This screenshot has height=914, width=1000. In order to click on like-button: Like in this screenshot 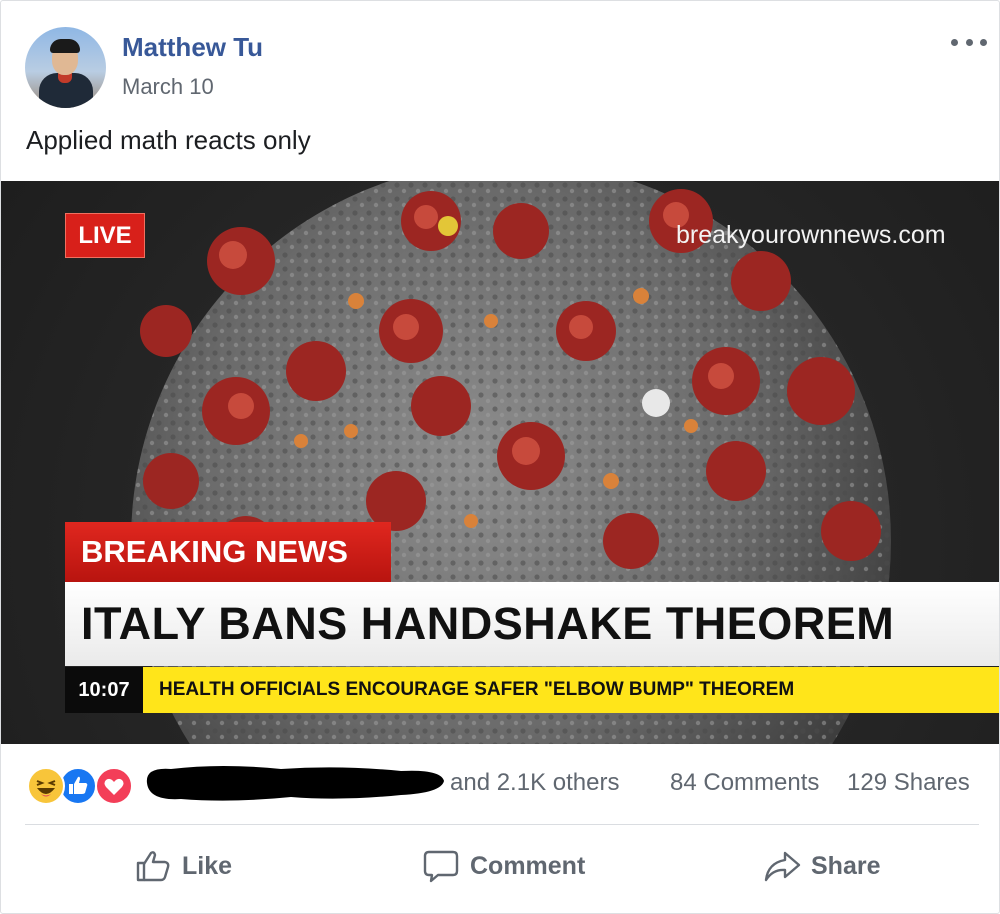, I will do `click(183, 866)`.